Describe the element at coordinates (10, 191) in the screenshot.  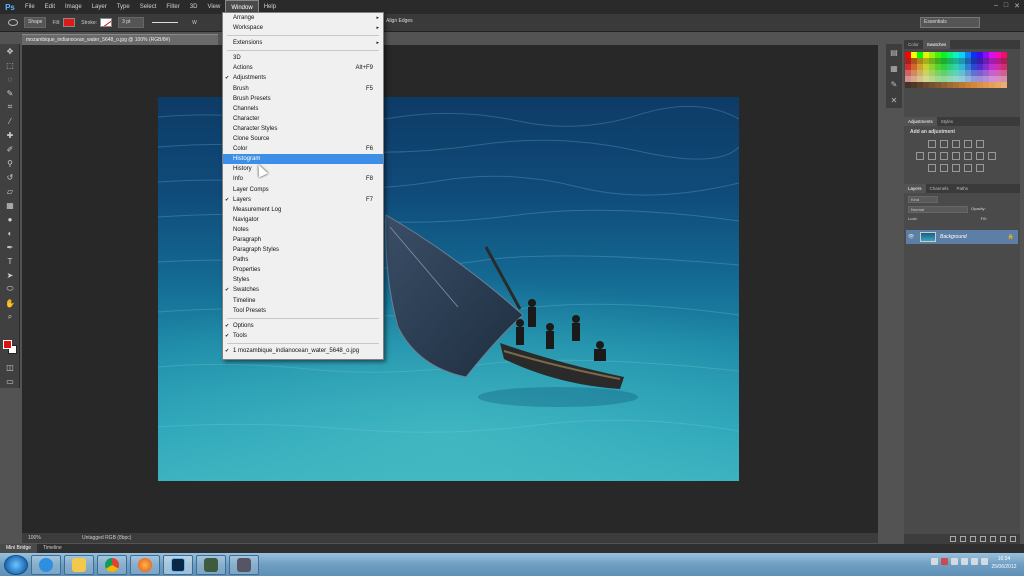
I see `eraser-tool-icon: ▱` at that location.